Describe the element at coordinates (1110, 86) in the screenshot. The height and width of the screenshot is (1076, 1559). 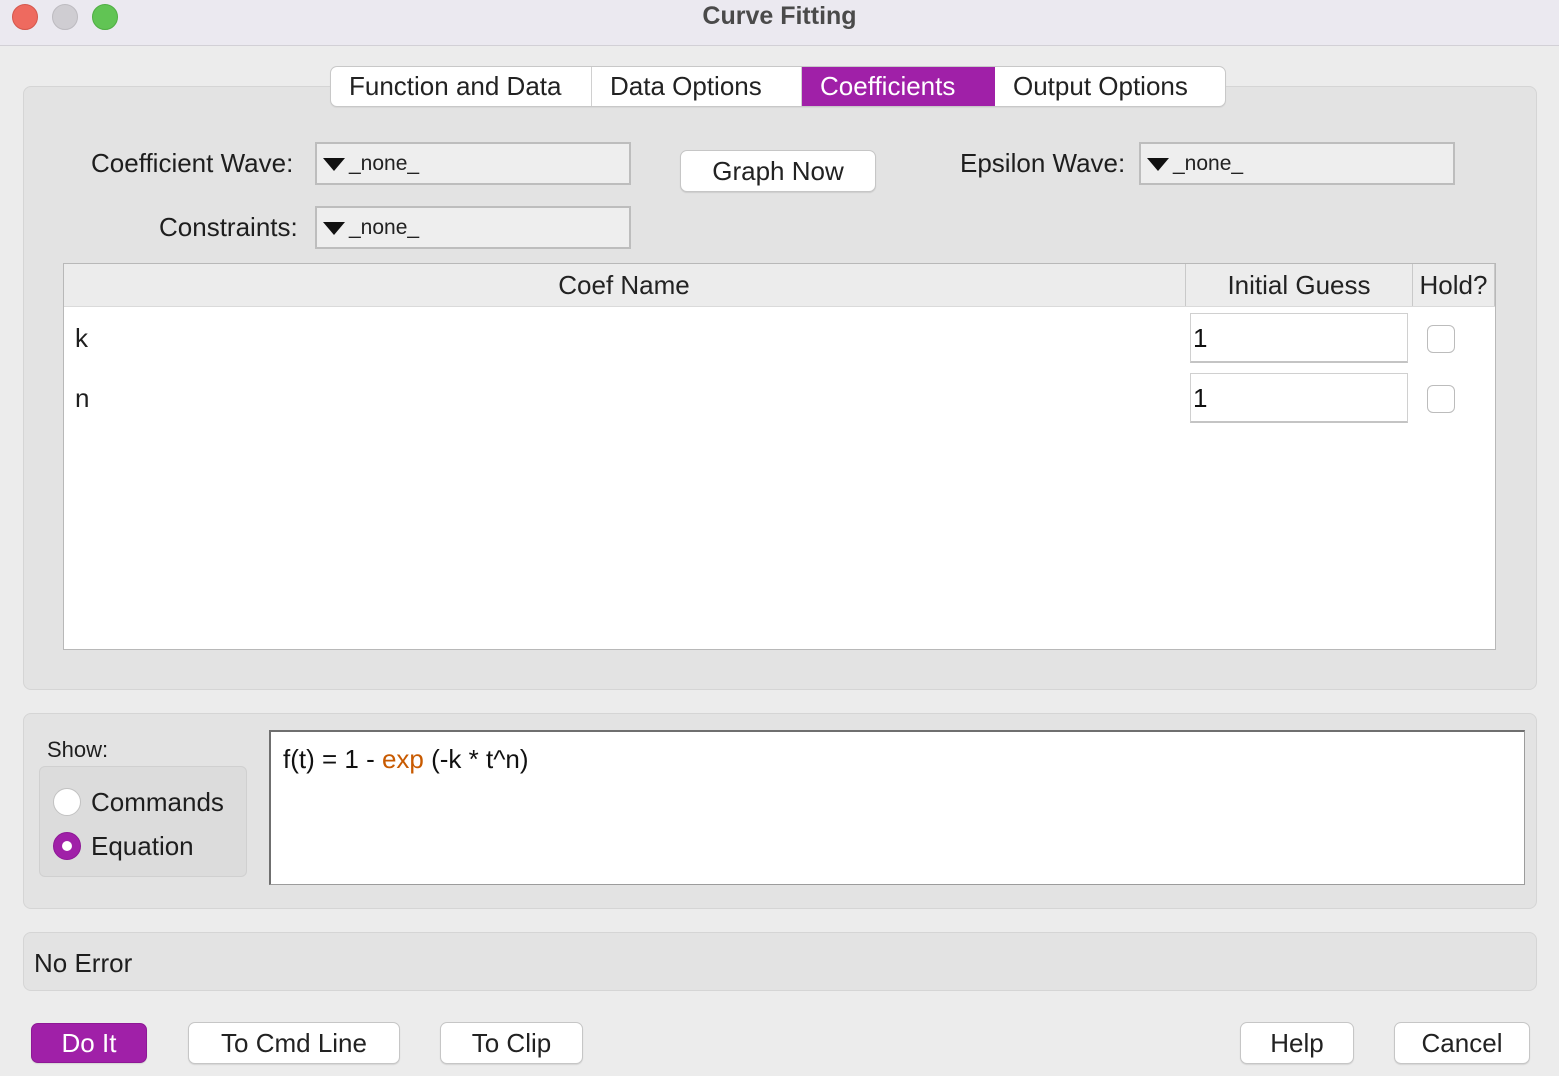
I see `tab-output-options: Output Options` at that location.